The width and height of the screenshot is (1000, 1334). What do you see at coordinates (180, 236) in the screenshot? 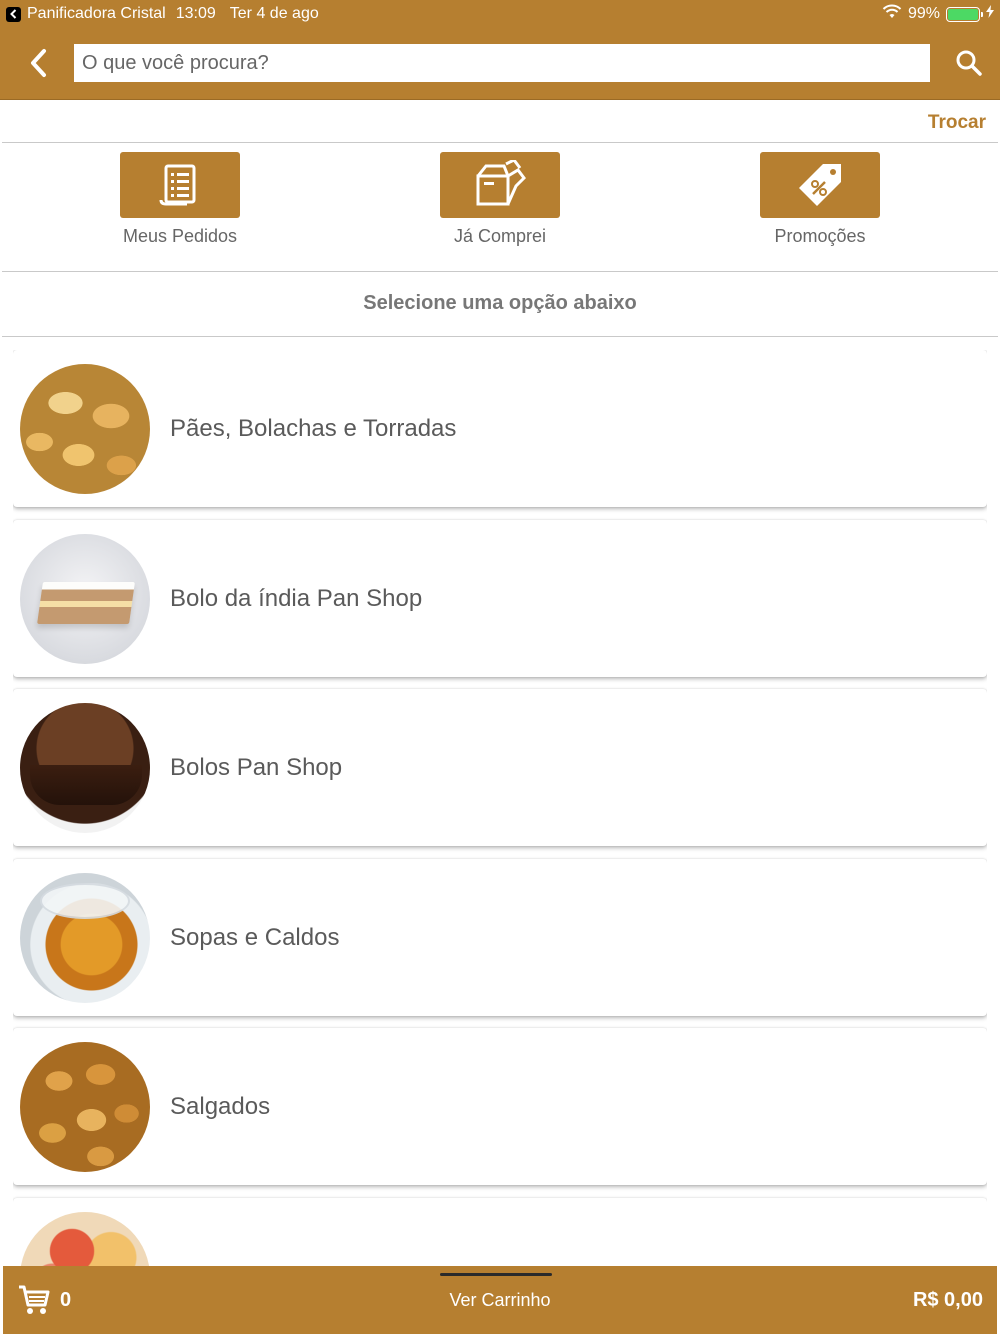
I see `quick-action-label: Meus Pedidos` at bounding box center [180, 236].